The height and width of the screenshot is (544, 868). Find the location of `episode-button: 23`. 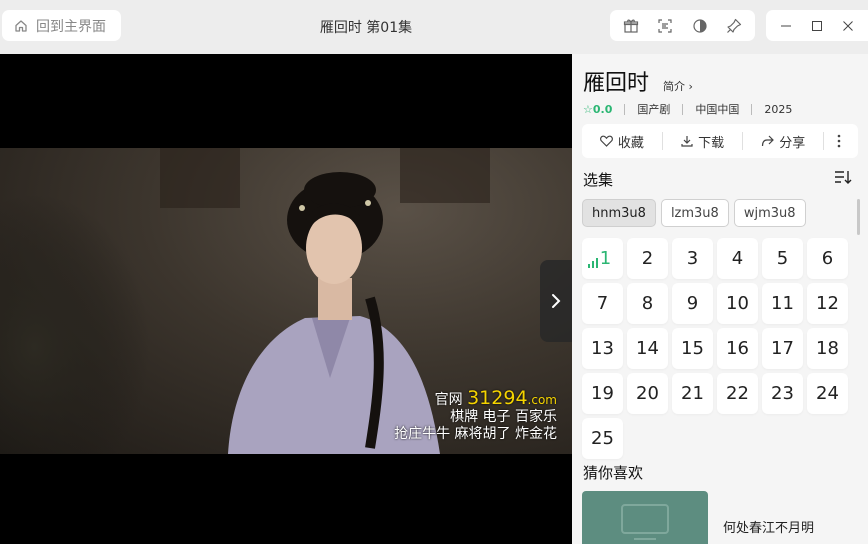

episode-button: 23 is located at coordinates (782, 393).